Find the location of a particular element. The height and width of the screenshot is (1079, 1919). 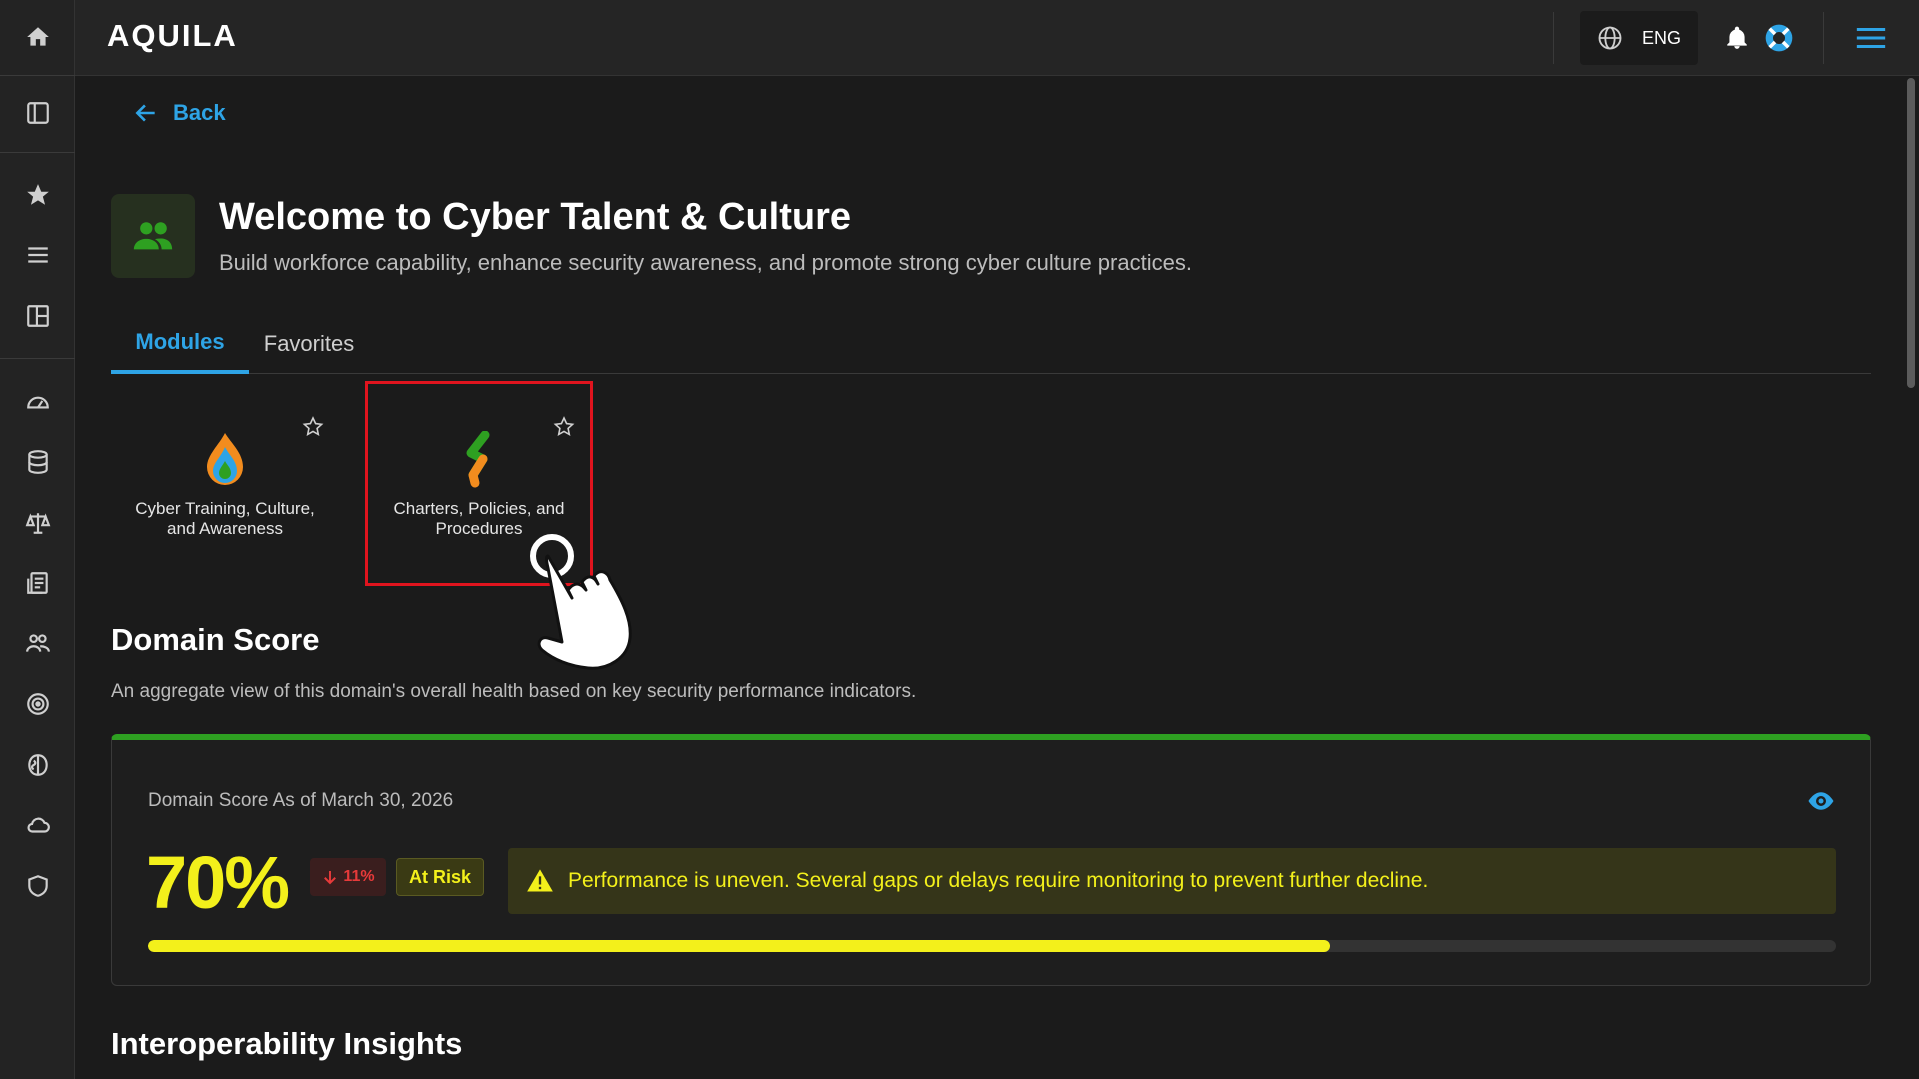

menu-icon is located at coordinates (37, 255).